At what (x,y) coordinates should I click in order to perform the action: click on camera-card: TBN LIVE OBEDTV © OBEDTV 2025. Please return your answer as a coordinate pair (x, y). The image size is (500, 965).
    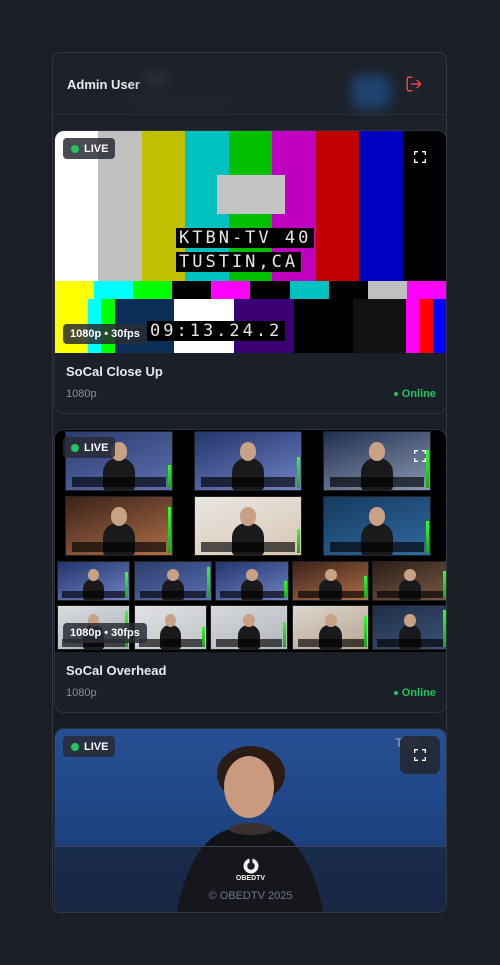
    Looking at the image, I should click on (250, 820).